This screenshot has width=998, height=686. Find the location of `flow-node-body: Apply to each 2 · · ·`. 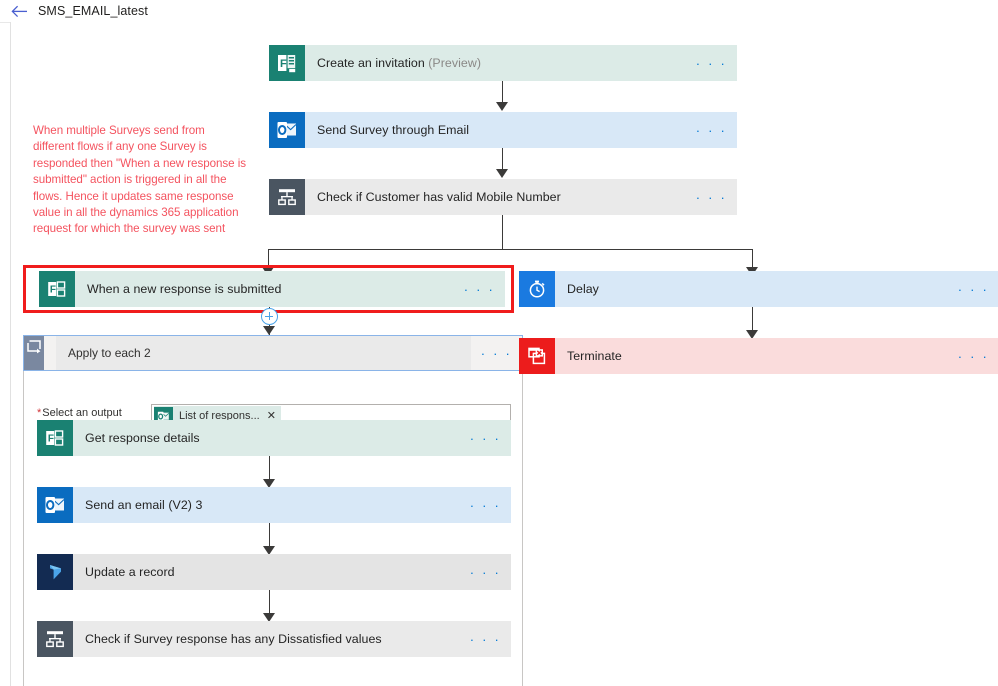

flow-node-body: Apply to each 2 · · · is located at coordinates (283, 353).